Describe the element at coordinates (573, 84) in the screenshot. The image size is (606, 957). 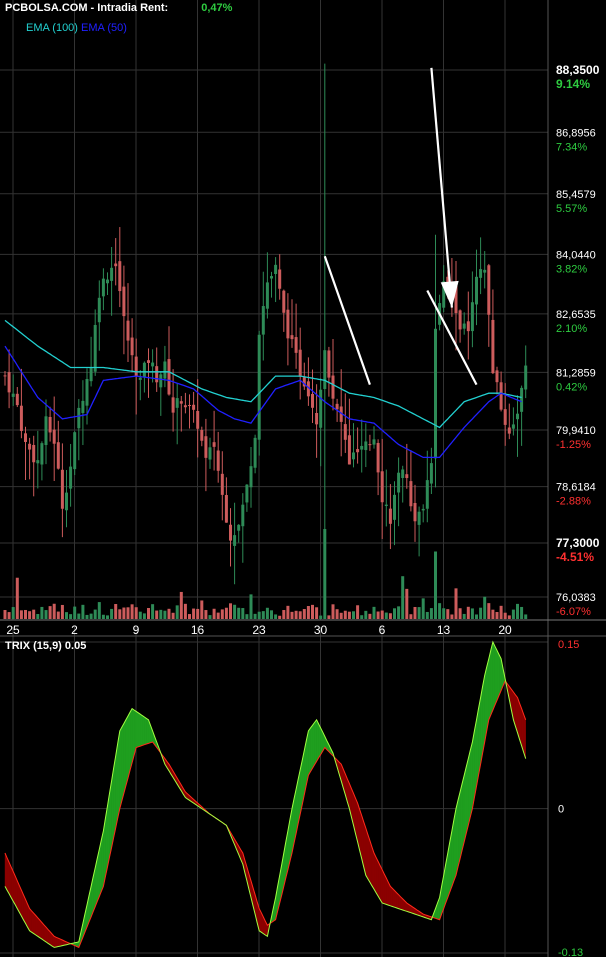
I see `price-level-pct: 9.14%` at that location.